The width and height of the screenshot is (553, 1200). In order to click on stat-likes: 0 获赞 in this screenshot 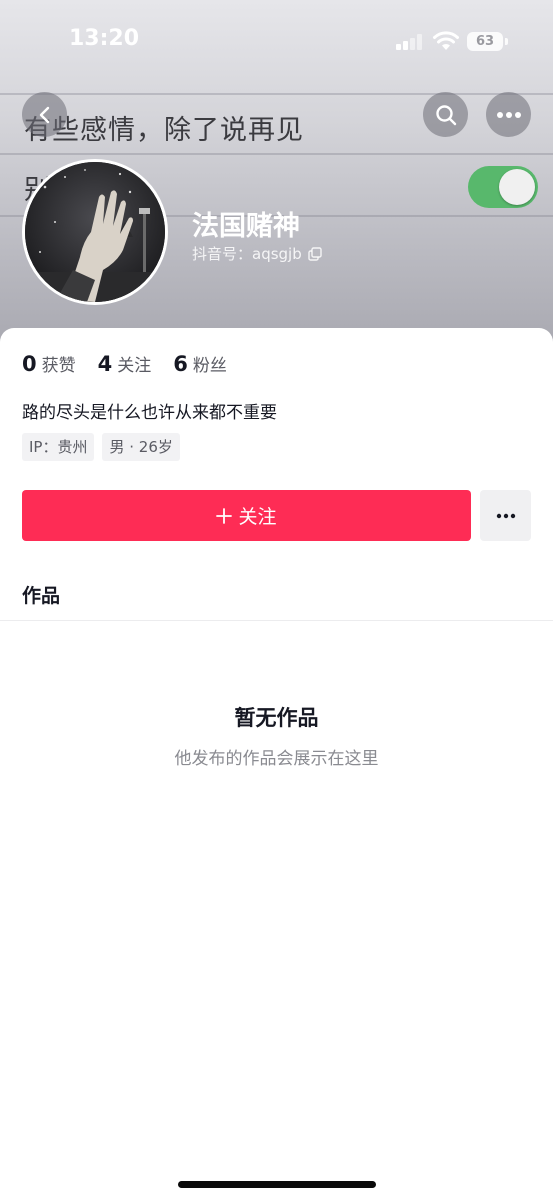, I will do `click(49, 363)`.